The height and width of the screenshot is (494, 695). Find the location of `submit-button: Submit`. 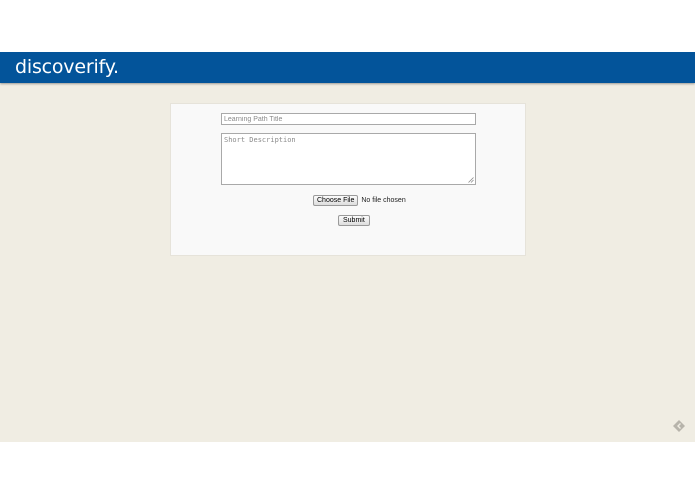

submit-button: Submit is located at coordinates (354, 220).